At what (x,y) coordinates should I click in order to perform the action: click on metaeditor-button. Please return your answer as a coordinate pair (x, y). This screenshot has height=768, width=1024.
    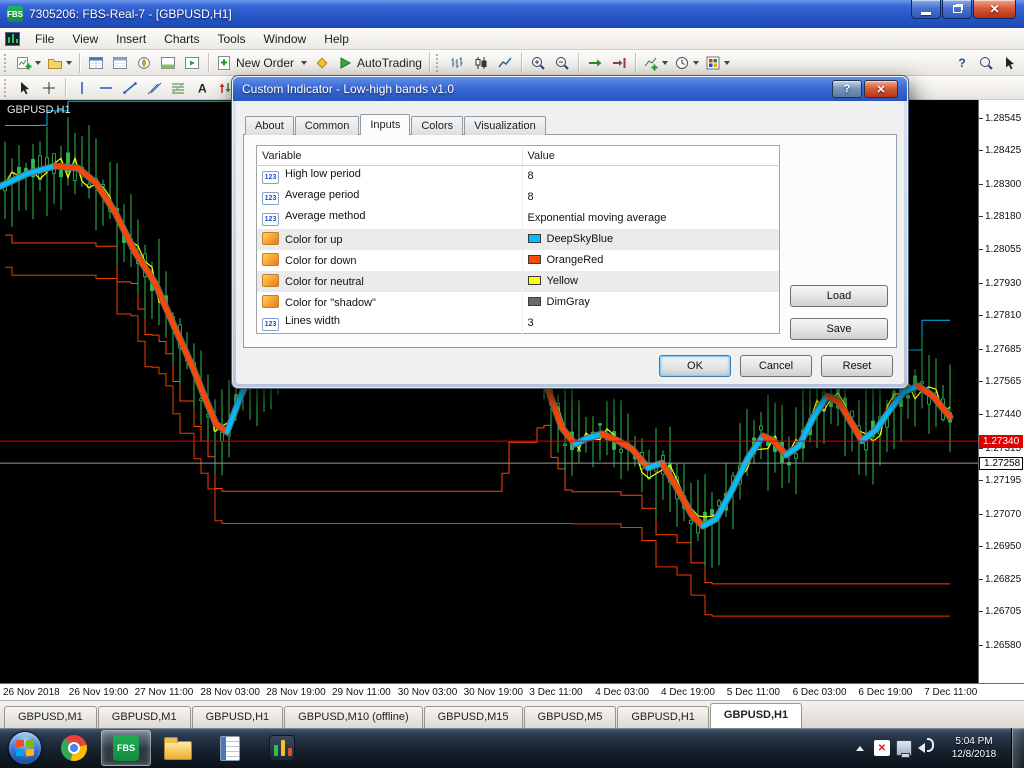
    Looking at the image, I should click on (322, 63).